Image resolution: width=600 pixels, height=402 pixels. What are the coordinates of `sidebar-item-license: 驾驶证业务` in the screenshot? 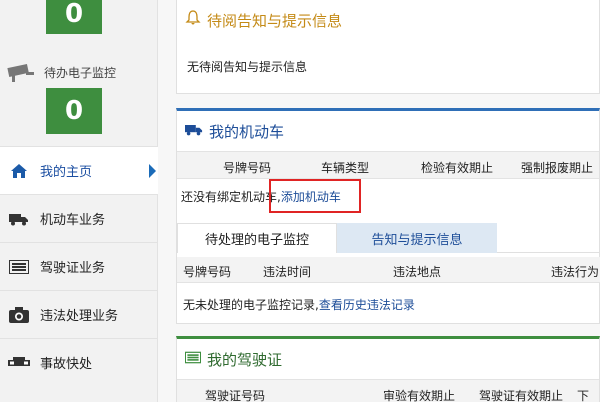 It's located at (79, 266).